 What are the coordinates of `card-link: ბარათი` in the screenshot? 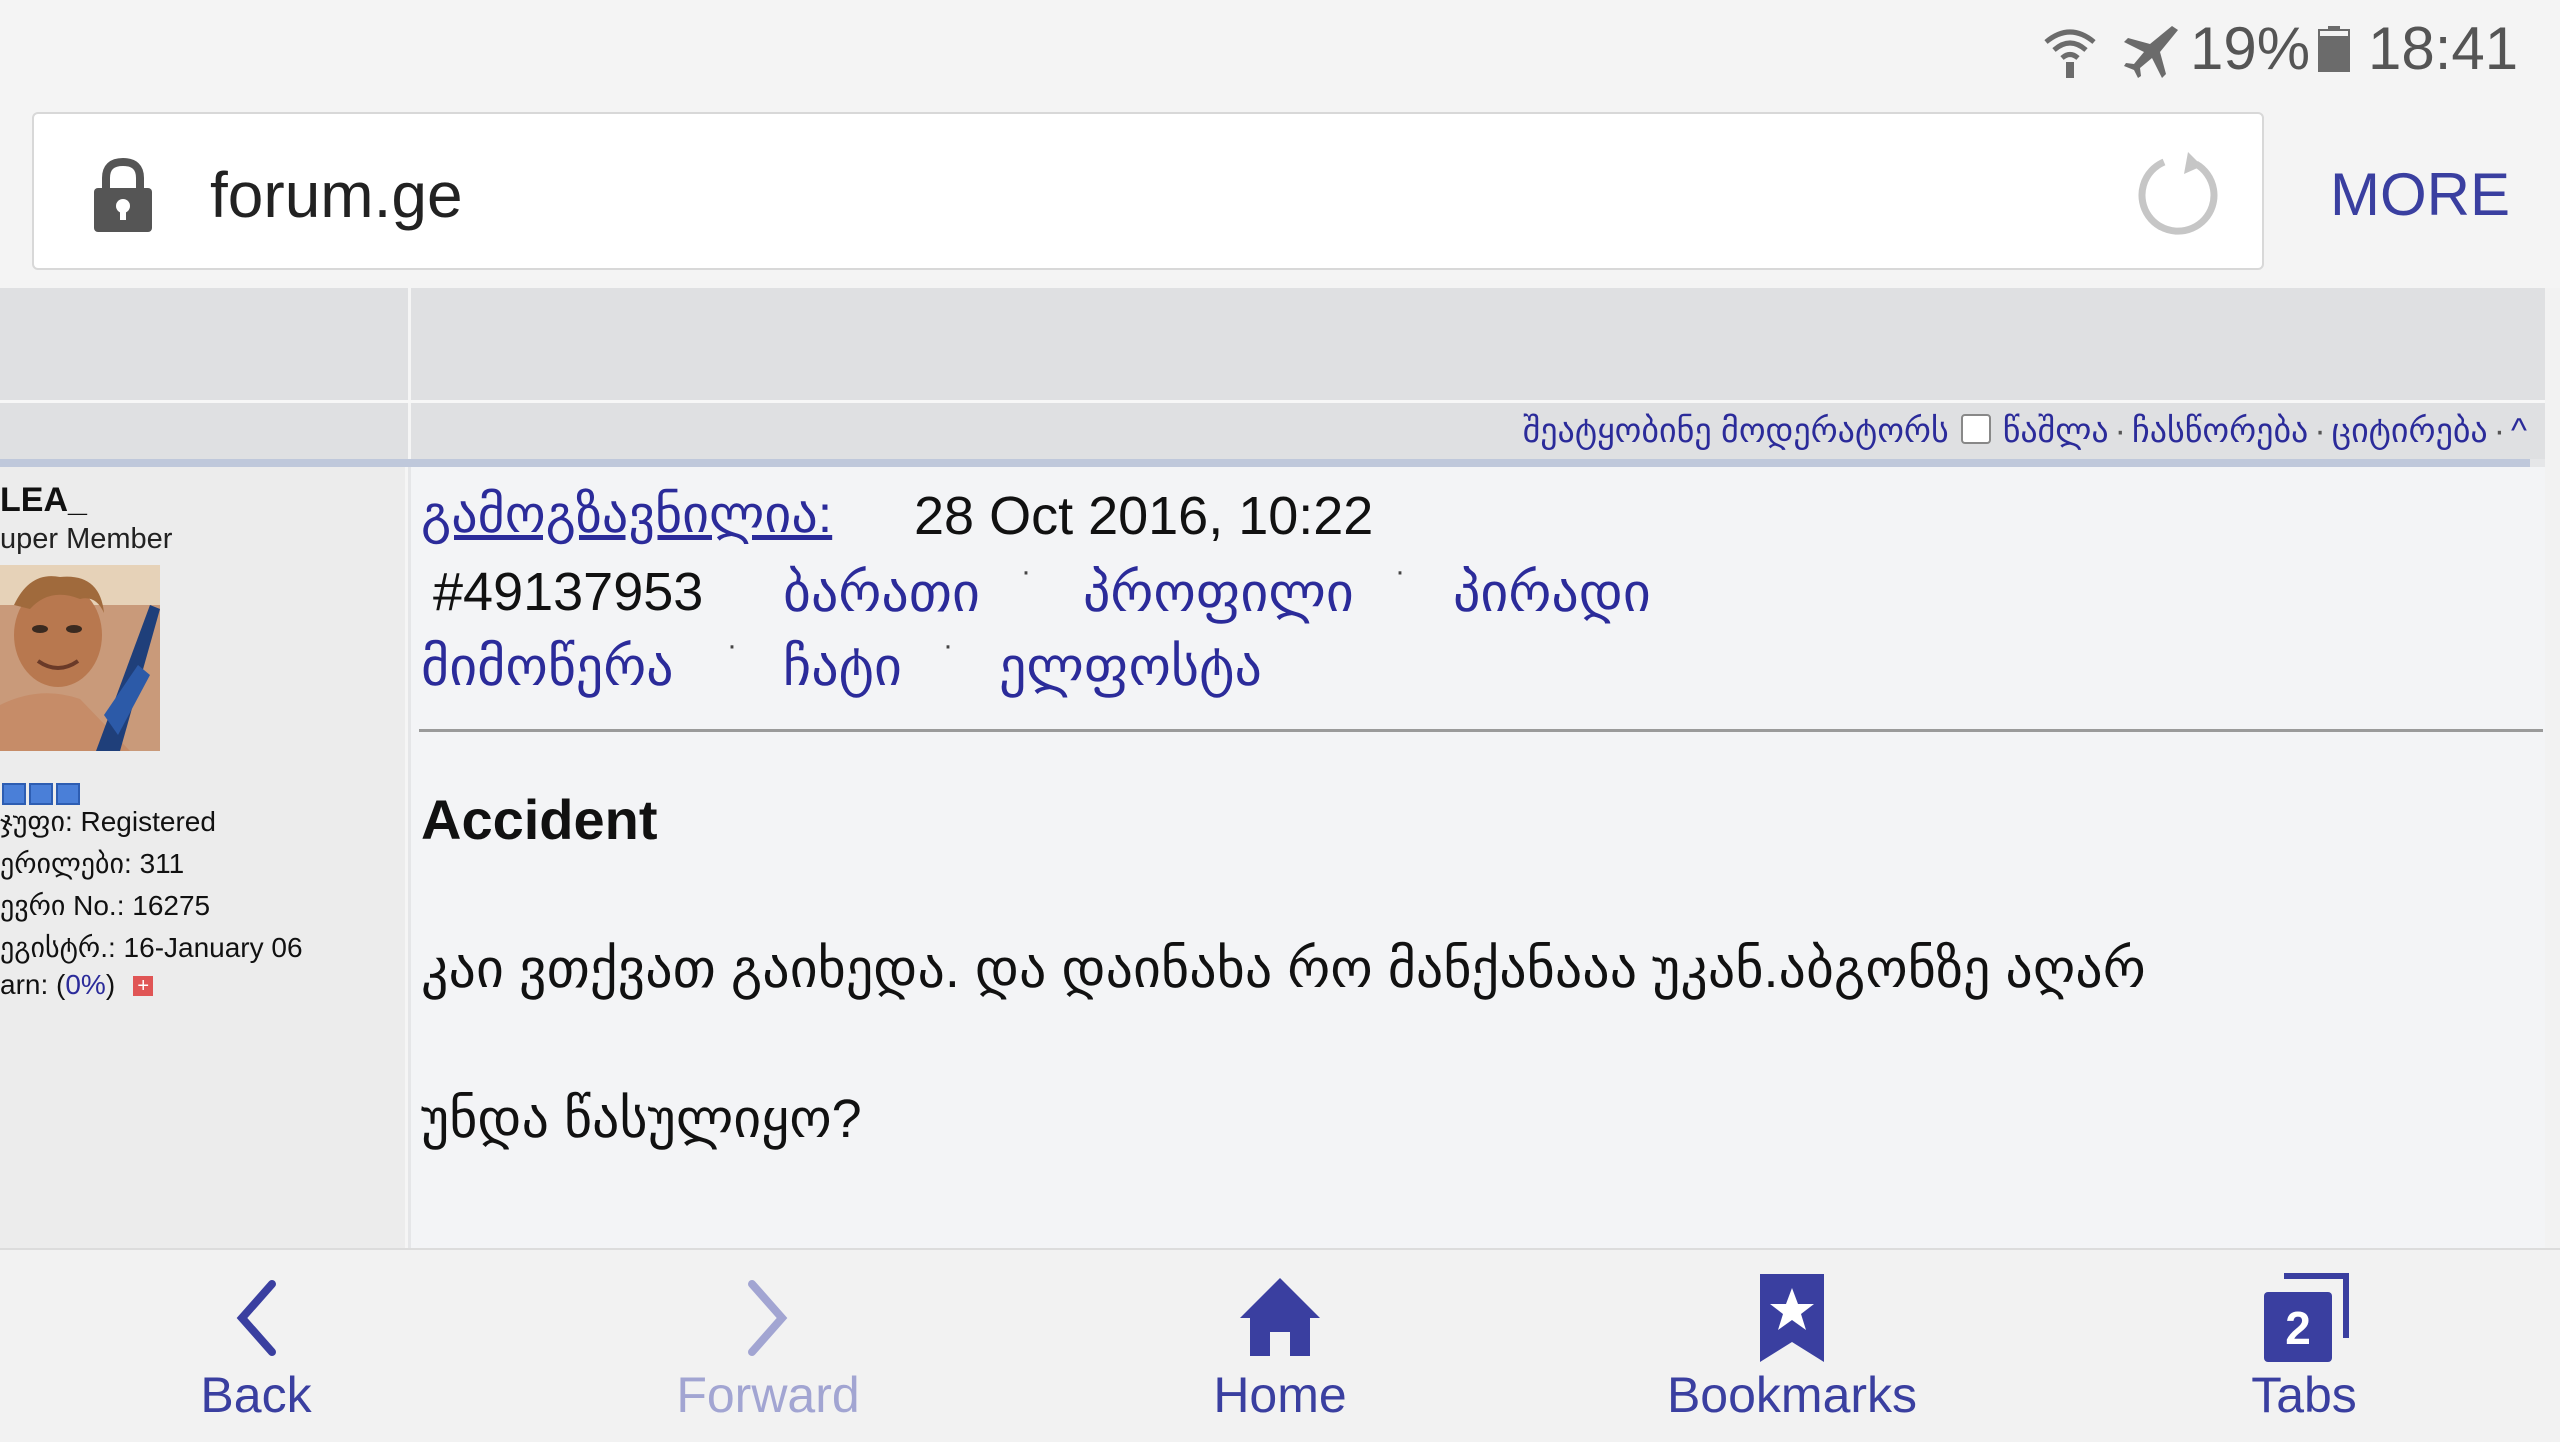 It's located at (881, 592).